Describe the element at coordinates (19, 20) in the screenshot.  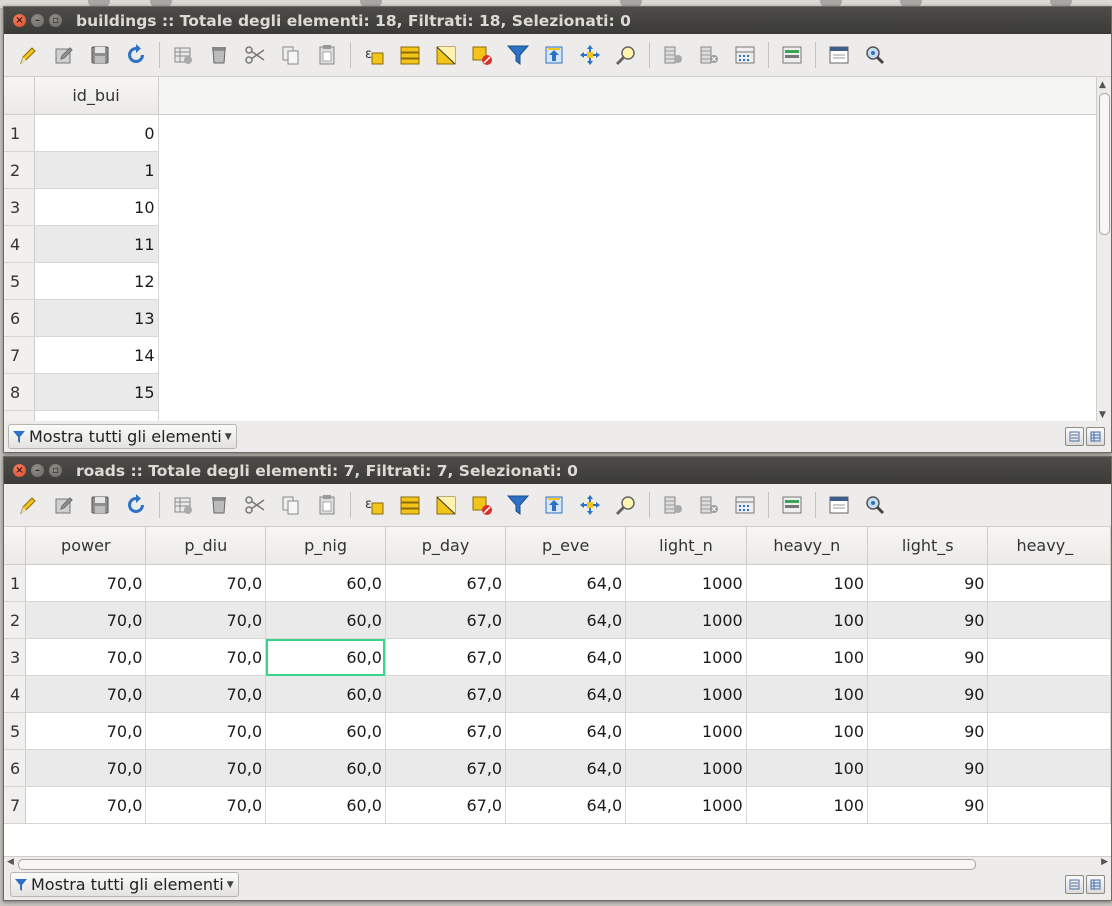
I see `close-window-button: ×` at that location.